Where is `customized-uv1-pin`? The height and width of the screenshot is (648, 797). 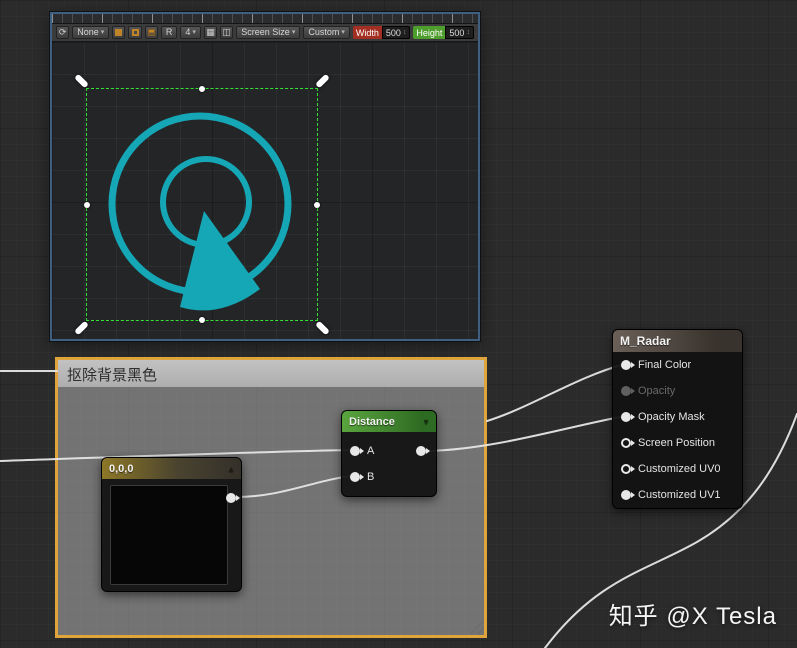
customized-uv1-pin is located at coordinates (628, 495).